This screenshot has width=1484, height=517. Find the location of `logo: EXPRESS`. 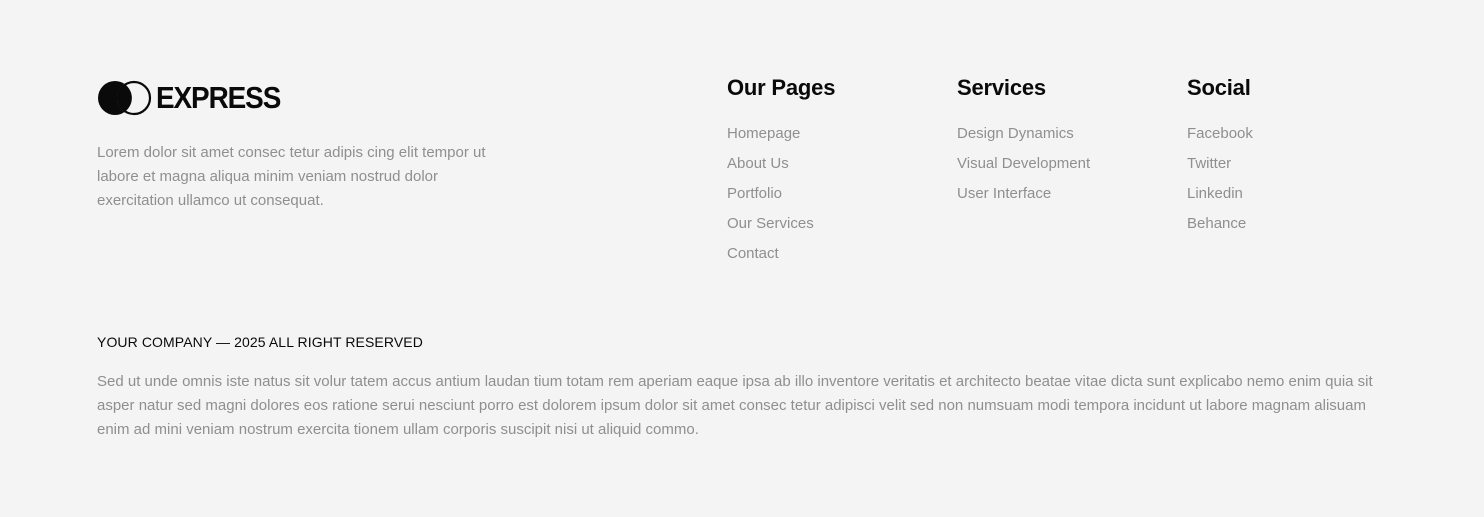

logo: EXPRESS is located at coordinates (307, 98).